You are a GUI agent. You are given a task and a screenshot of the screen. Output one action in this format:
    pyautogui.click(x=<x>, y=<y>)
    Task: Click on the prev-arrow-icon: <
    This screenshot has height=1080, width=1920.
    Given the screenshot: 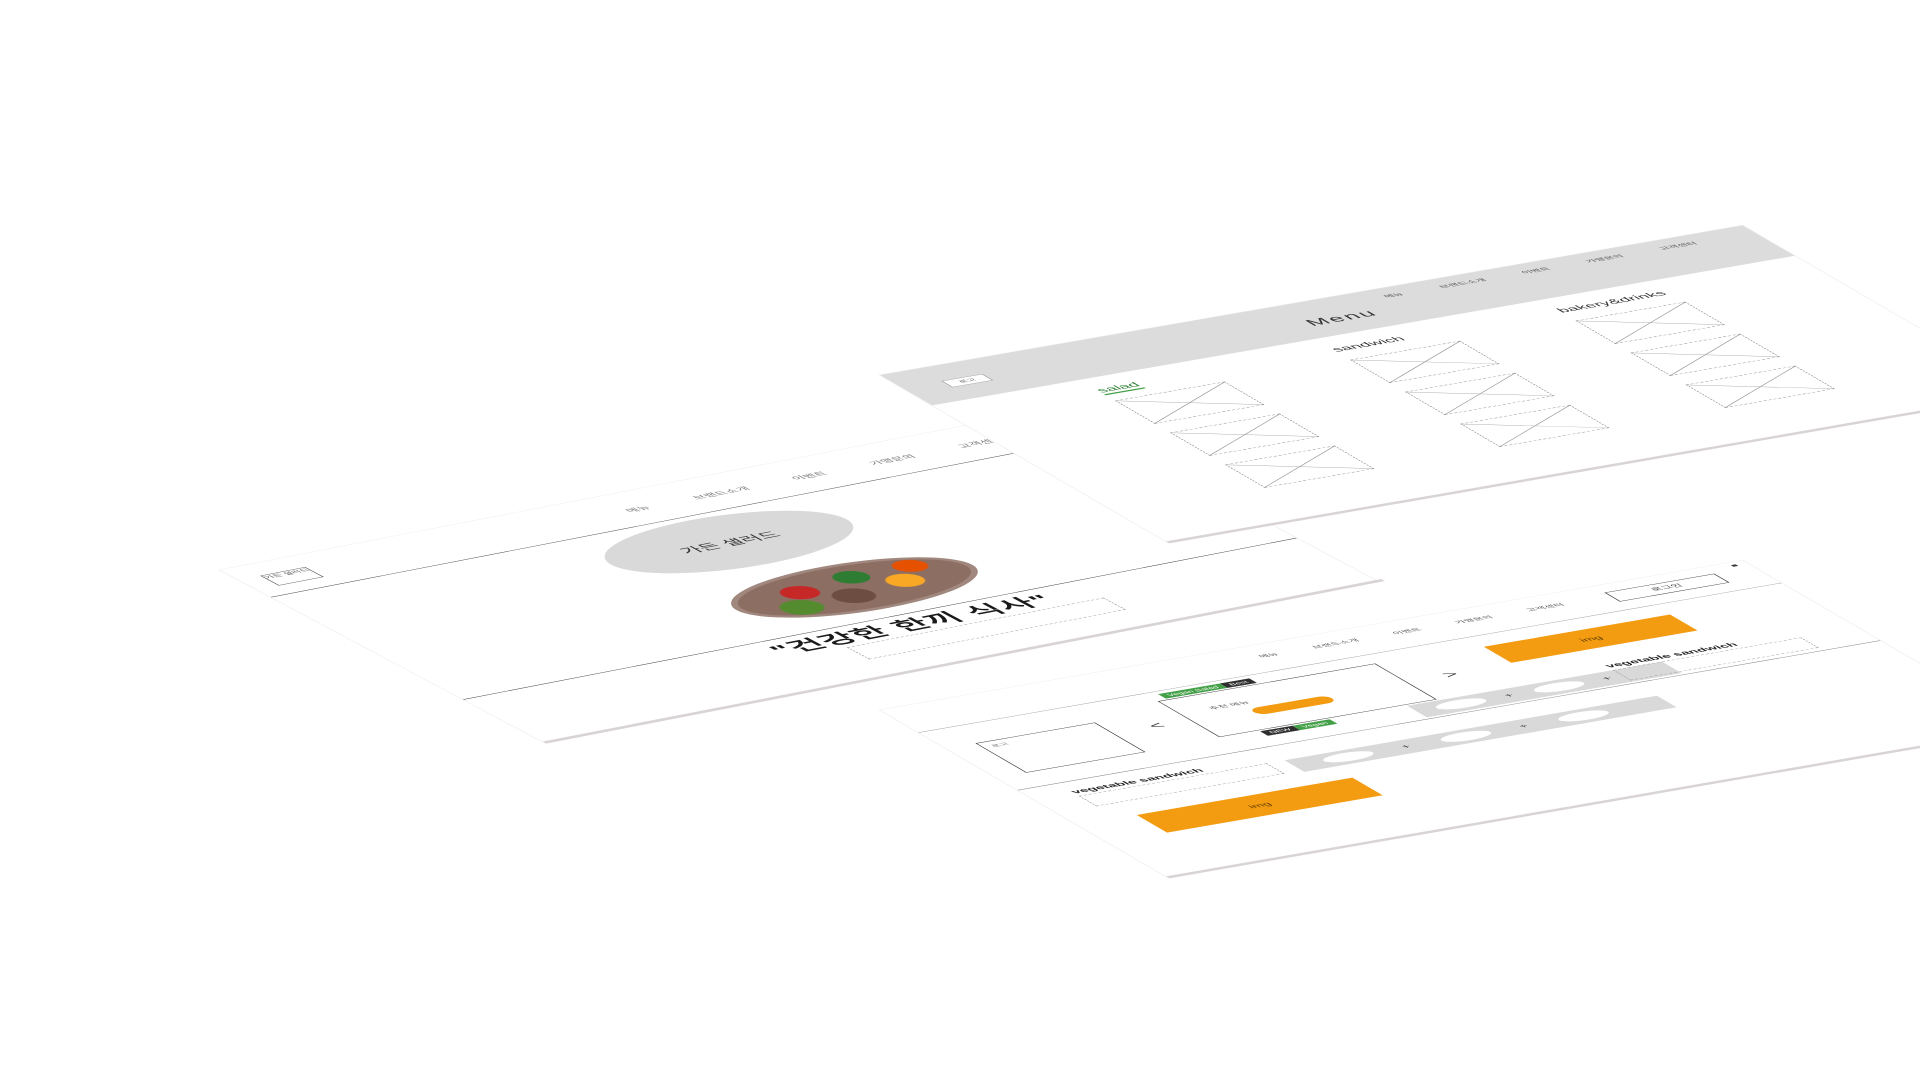 What is the action you would take?
    pyautogui.click(x=1156, y=725)
    